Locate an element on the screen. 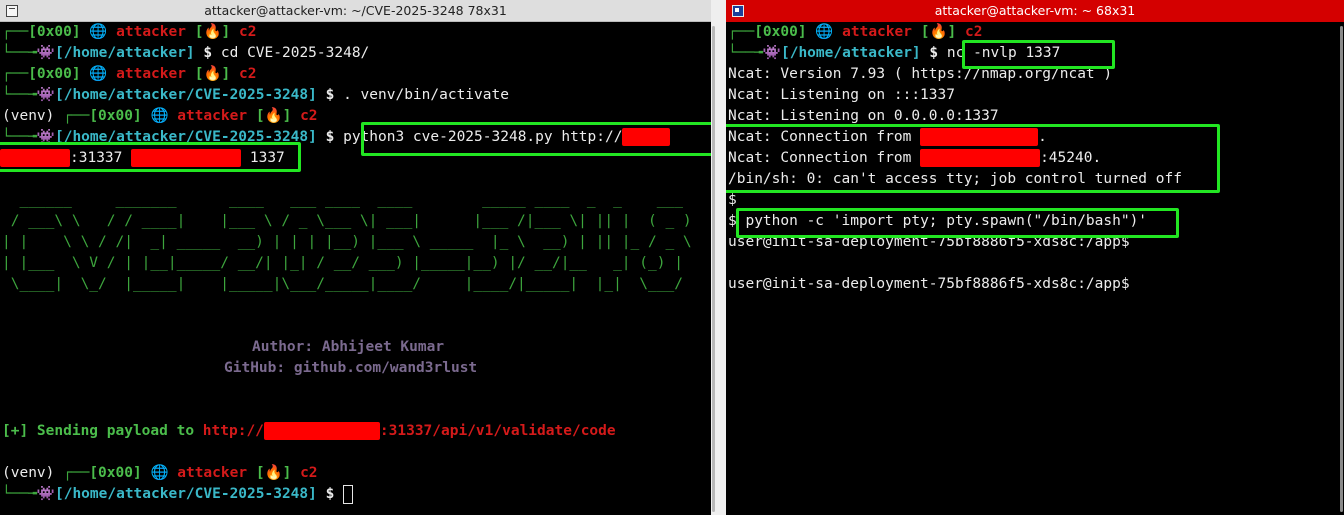 The image size is (1344, 515). active-prompt-line: └──╼👾[/home/attacker/CVE-2025-3248] $ is located at coordinates (356, 494).